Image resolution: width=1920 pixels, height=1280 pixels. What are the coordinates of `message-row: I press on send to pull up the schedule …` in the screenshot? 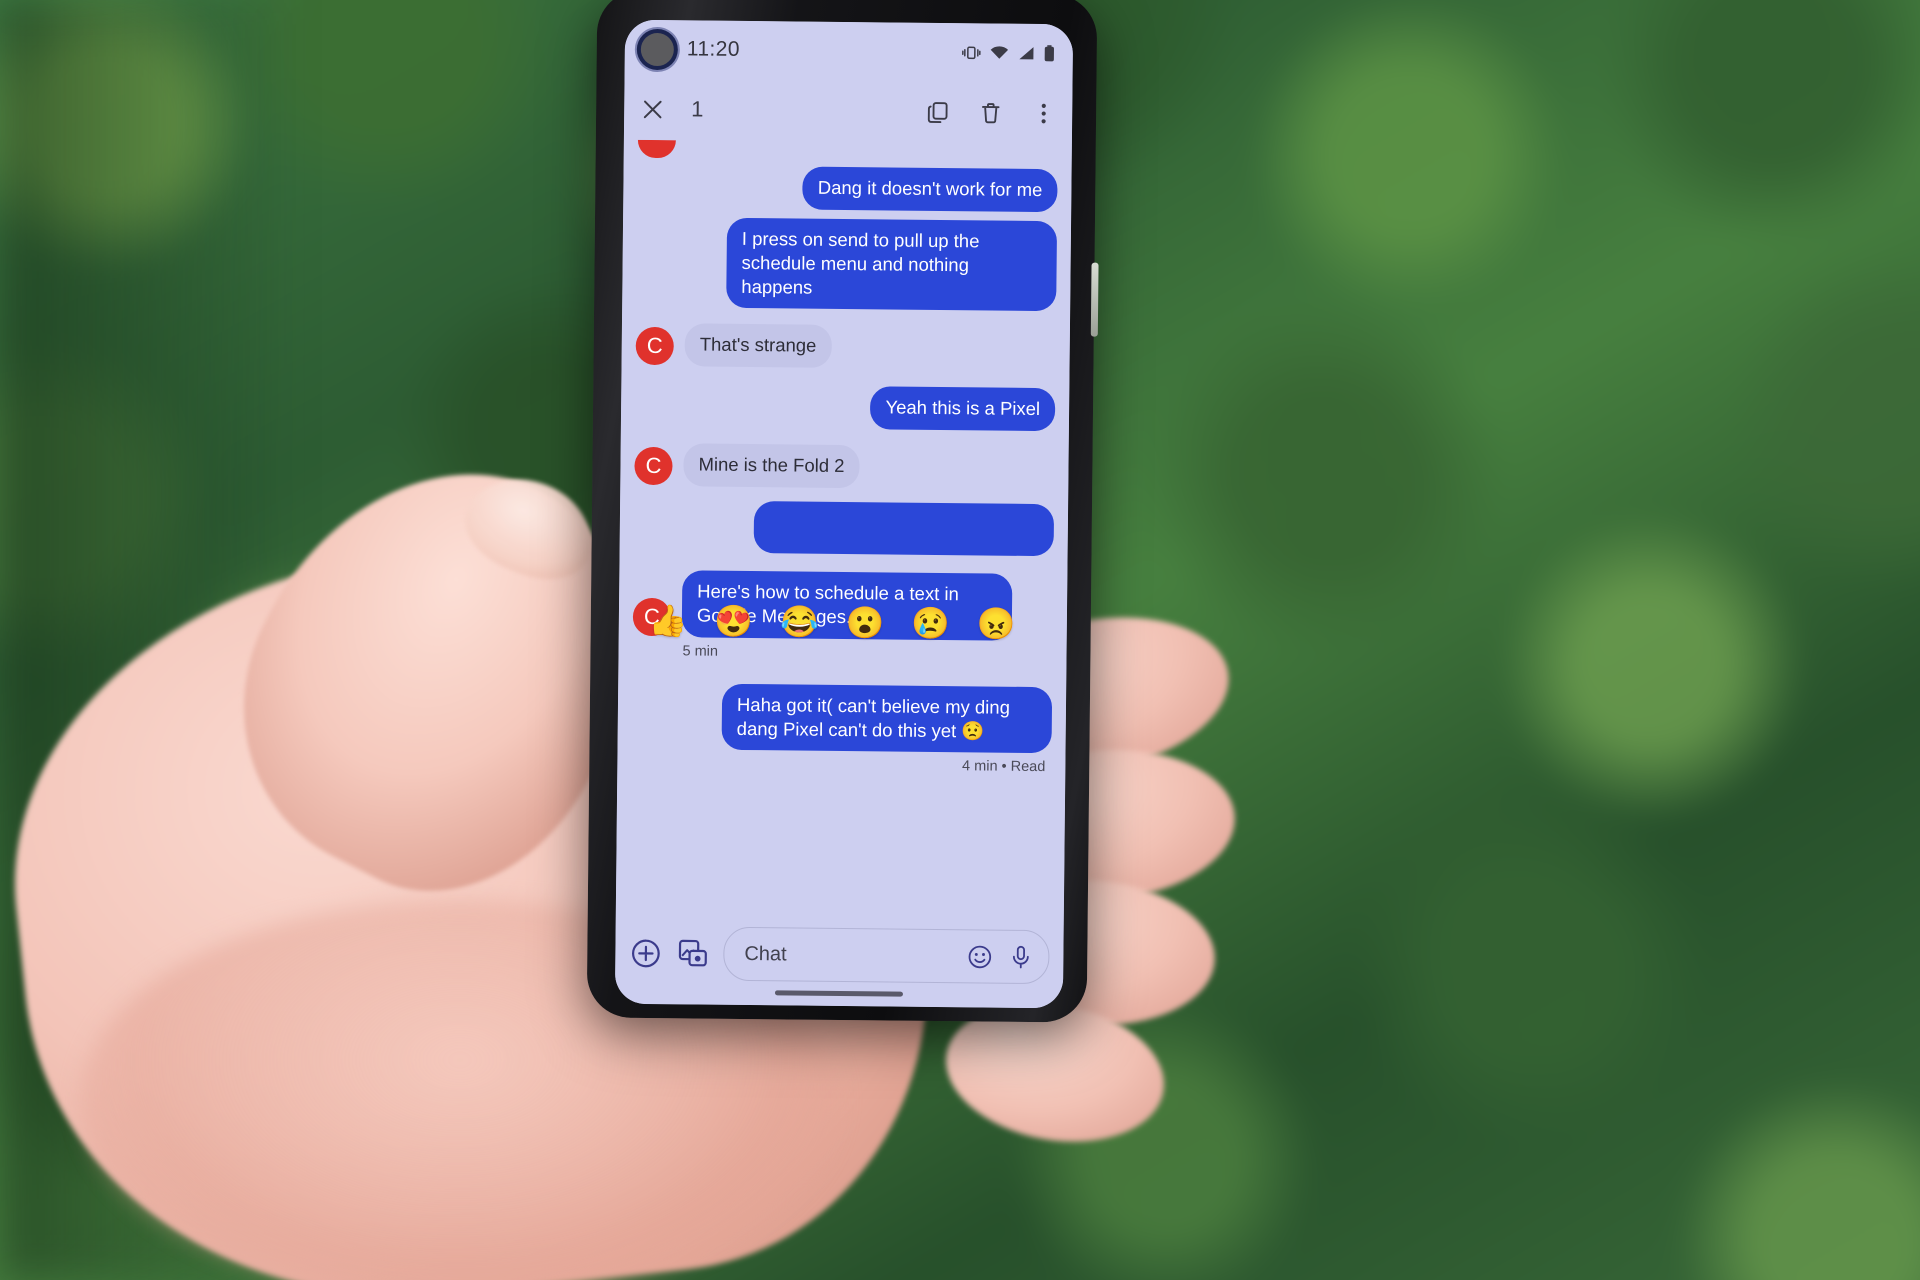 It's located at (847, 264).